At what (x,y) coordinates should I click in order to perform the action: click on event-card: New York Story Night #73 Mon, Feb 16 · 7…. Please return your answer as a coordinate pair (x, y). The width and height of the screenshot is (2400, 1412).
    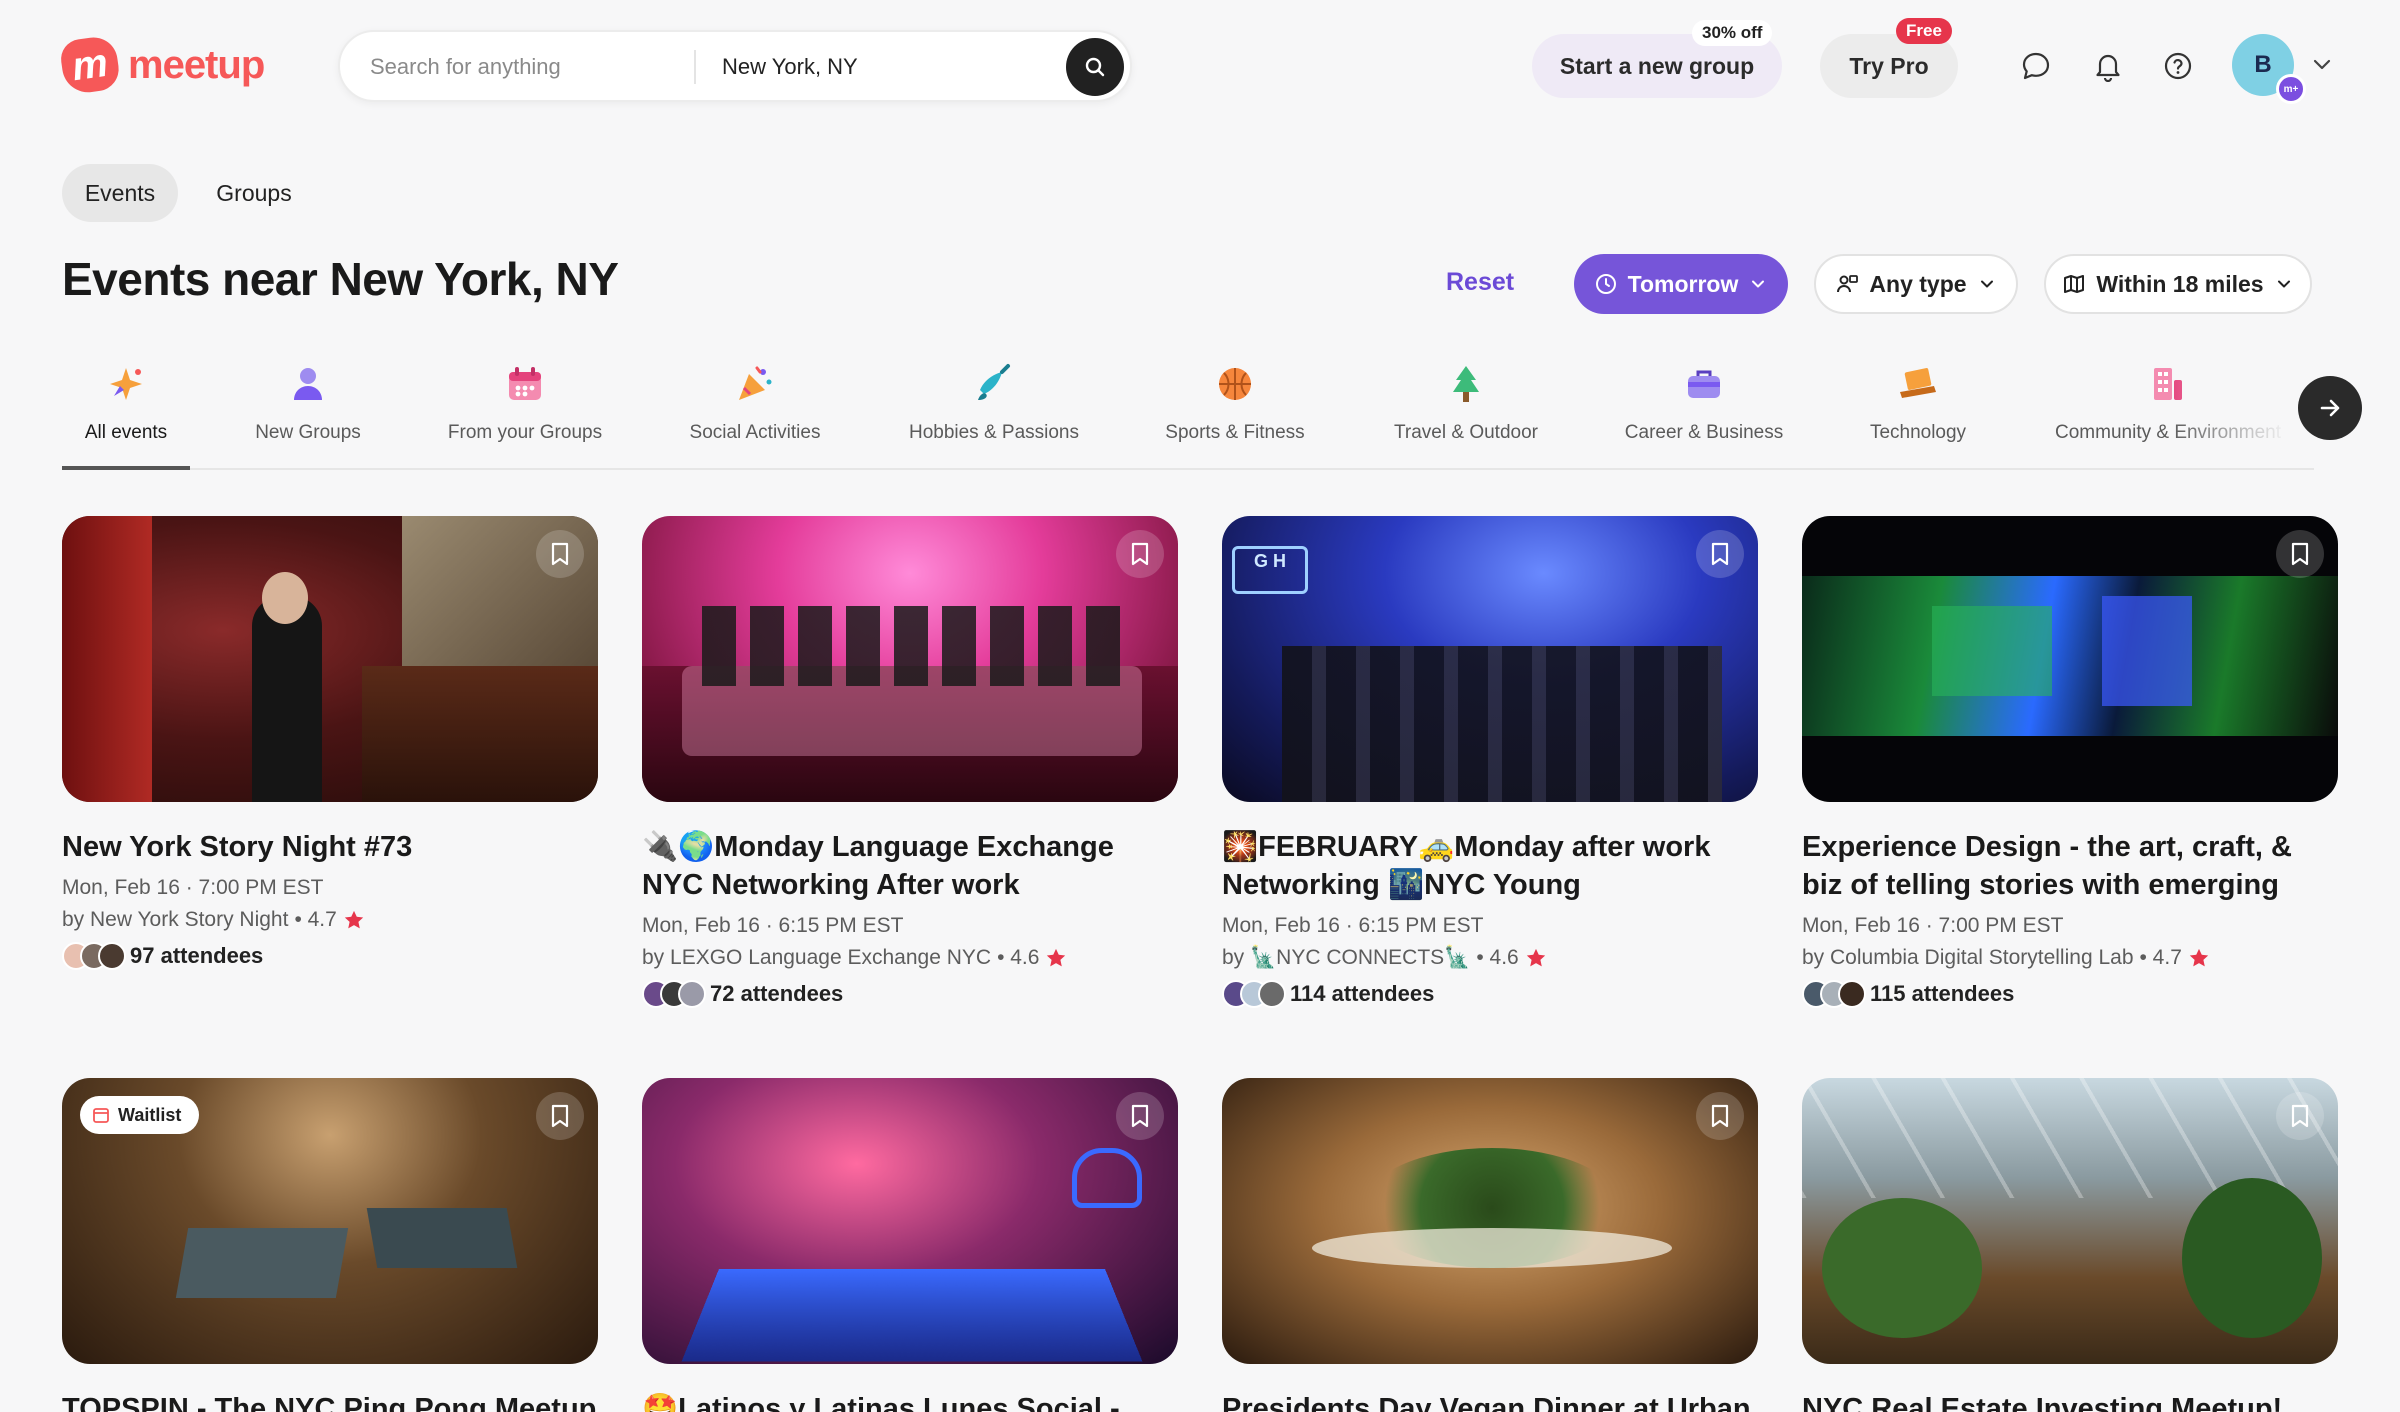
    Looking at the image, I should click on (330, 743).